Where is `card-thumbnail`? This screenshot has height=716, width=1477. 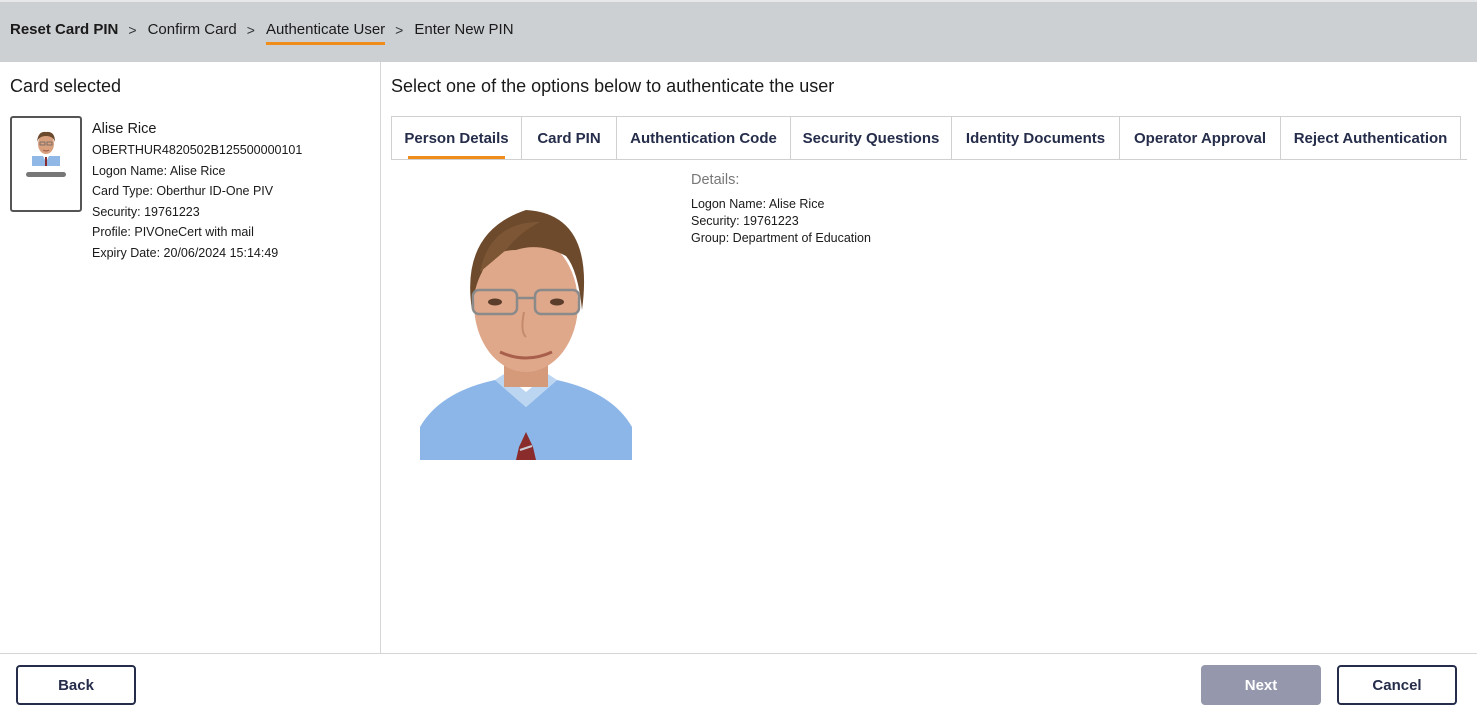
card-thumbnail is located at coordinates (46, 164).